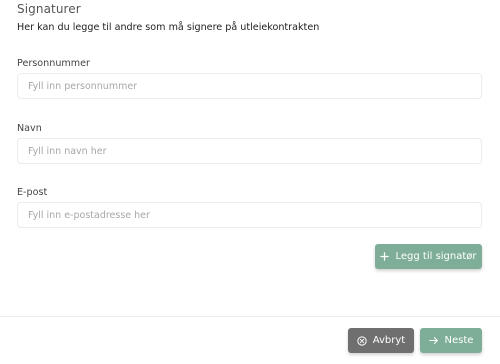 The width and height of the screenshot is (500, 364). I want to click on next-label: Neste, so click(459, 340).